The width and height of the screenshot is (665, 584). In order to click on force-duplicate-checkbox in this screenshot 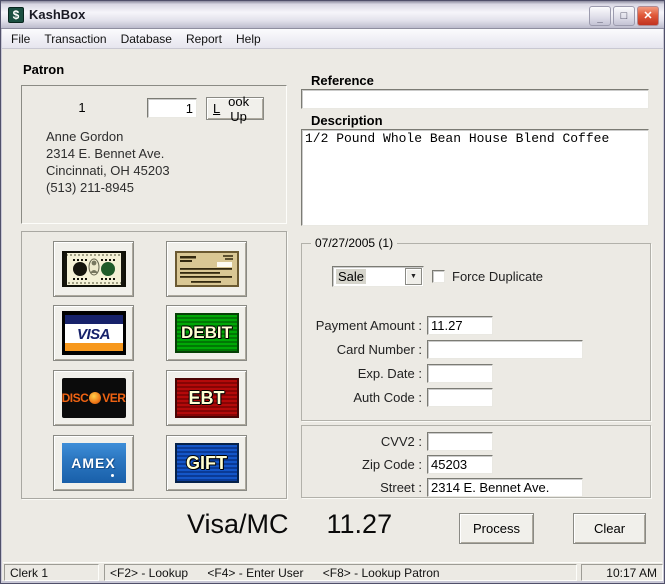, I will do `click(438, 276)`.